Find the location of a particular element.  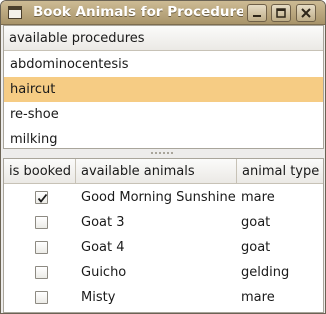

minimize-icon is located at coordinates (257, 16).